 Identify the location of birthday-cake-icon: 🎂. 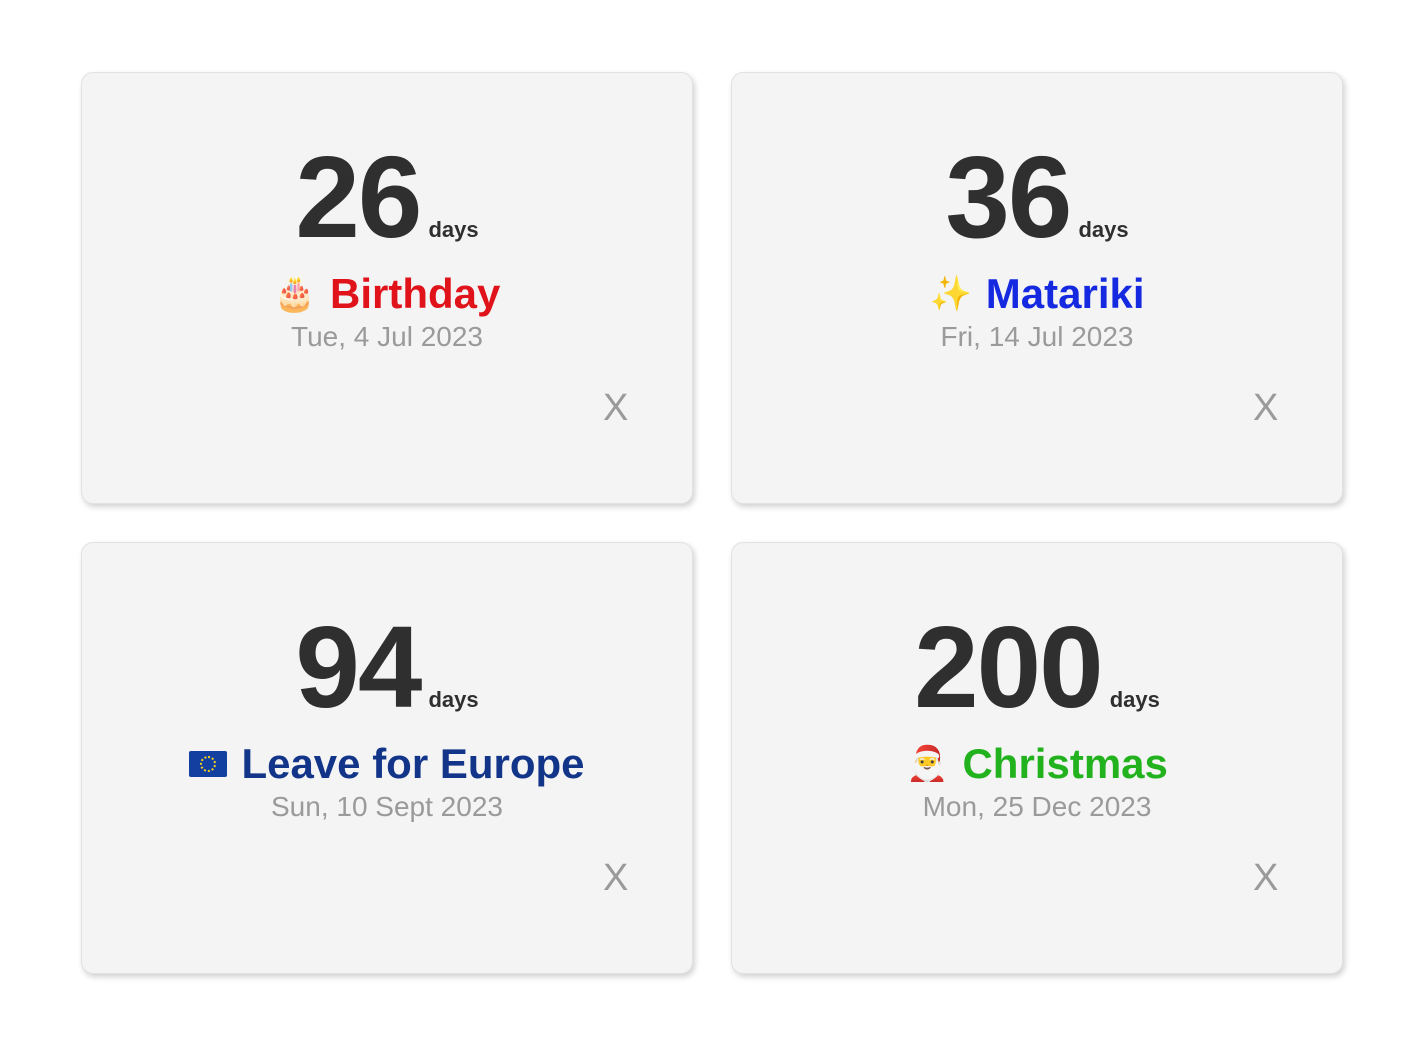
(294, 294).